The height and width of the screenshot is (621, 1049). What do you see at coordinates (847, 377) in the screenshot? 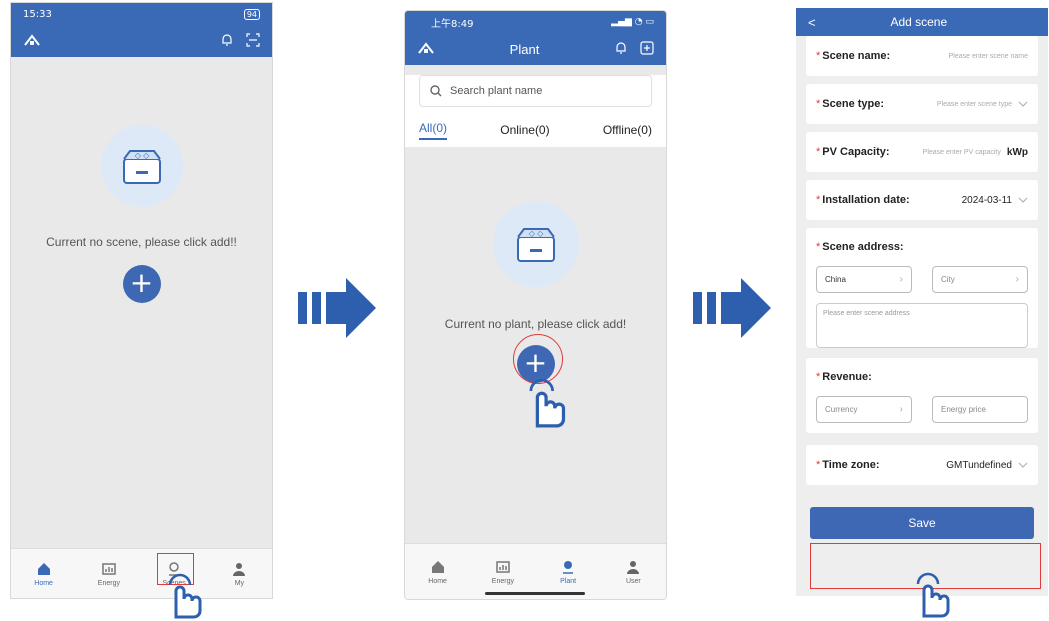
I see `revenue-label-text: Revenue:` at bounding box center [847, 377].